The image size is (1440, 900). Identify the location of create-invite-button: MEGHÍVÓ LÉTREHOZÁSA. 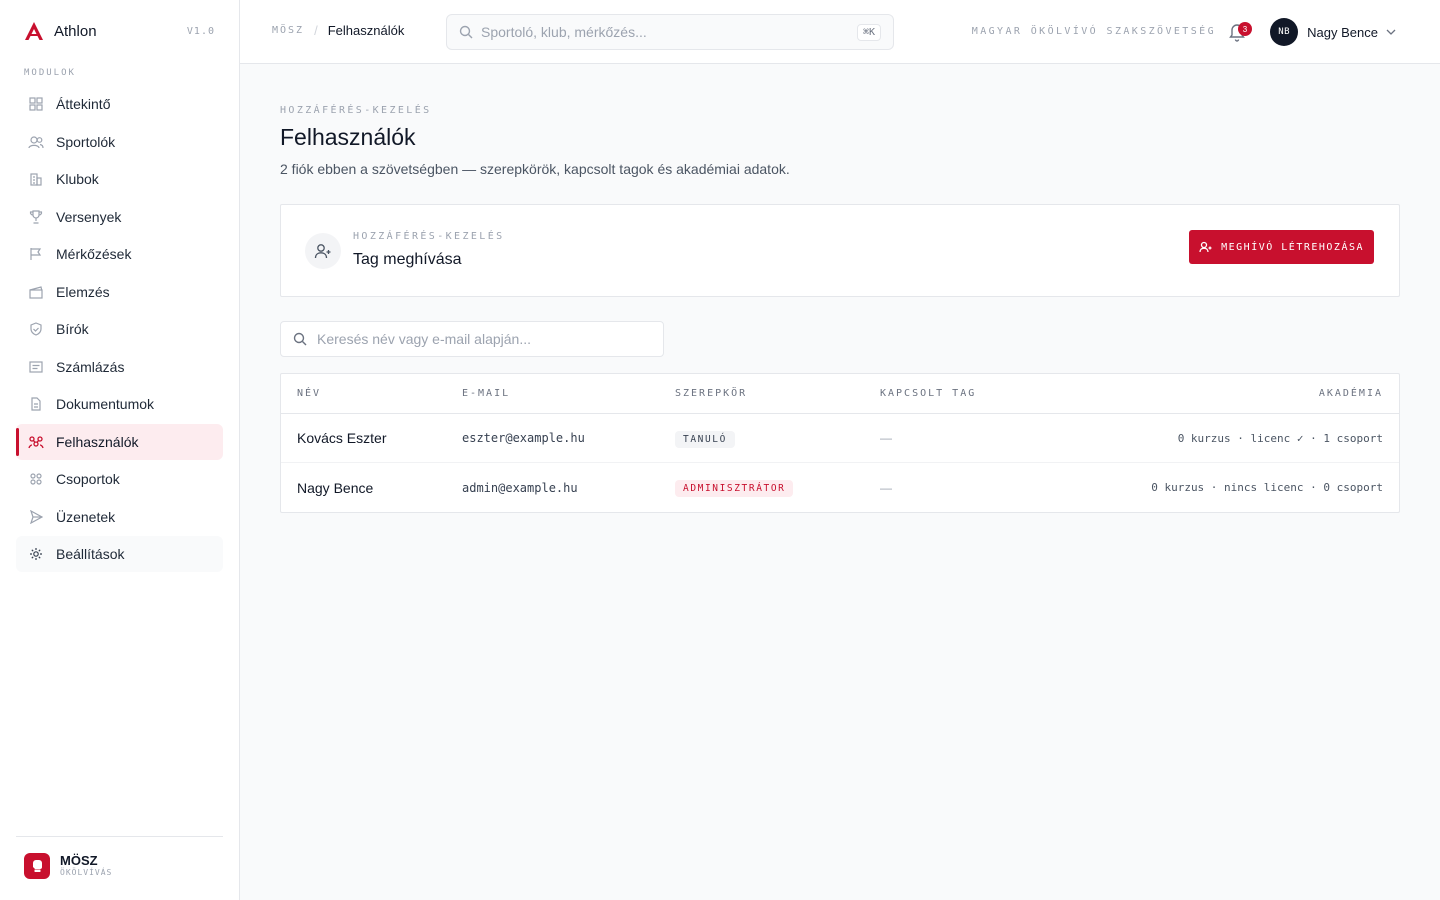
(1281, 247).